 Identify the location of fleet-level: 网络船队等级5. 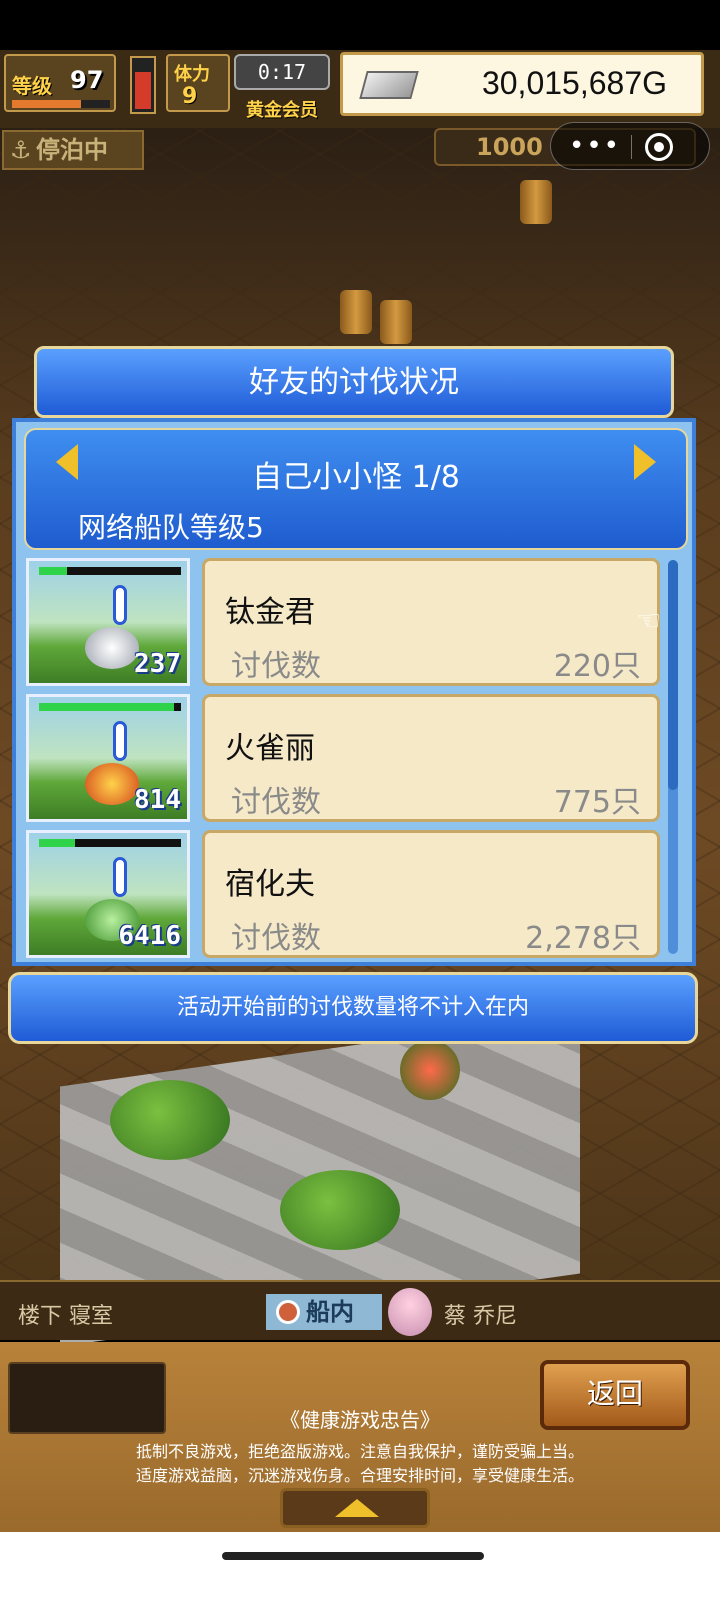
(171, 527).